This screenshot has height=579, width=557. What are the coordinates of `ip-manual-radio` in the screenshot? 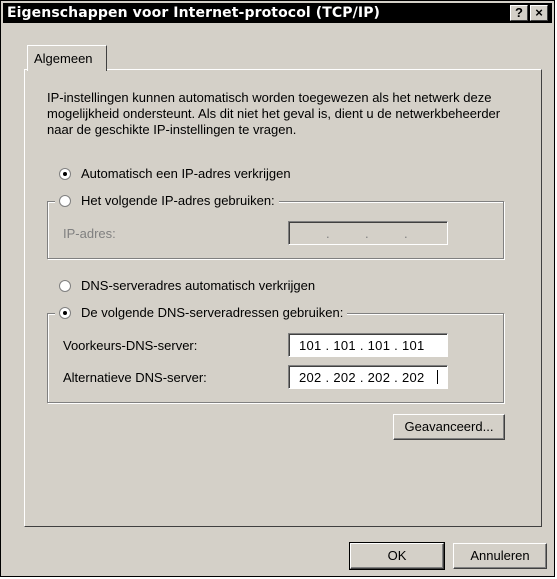 It's located at (65, 201).